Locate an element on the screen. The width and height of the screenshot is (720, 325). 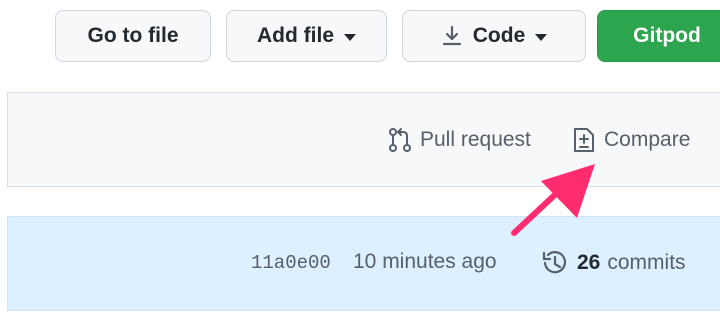
compare-label: Compare is located at coordinates (647, 139).